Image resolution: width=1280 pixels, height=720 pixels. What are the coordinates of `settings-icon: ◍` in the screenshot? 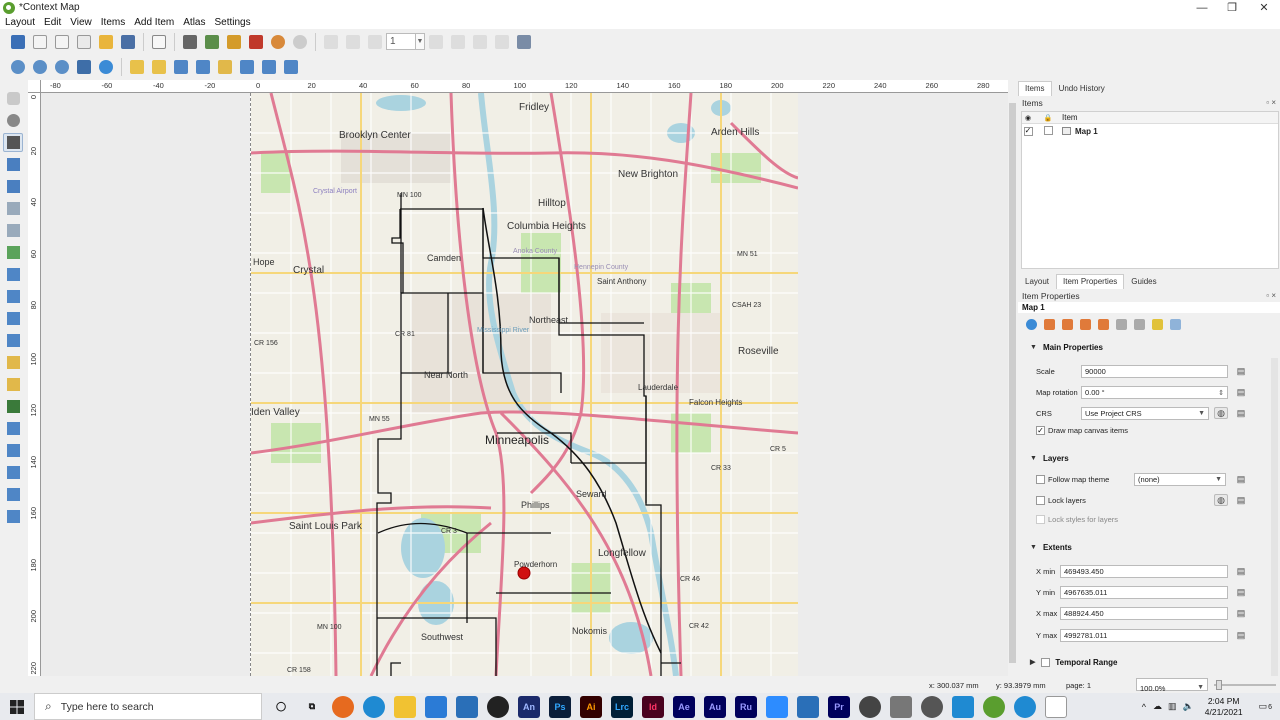 It's located at (1221, 500).